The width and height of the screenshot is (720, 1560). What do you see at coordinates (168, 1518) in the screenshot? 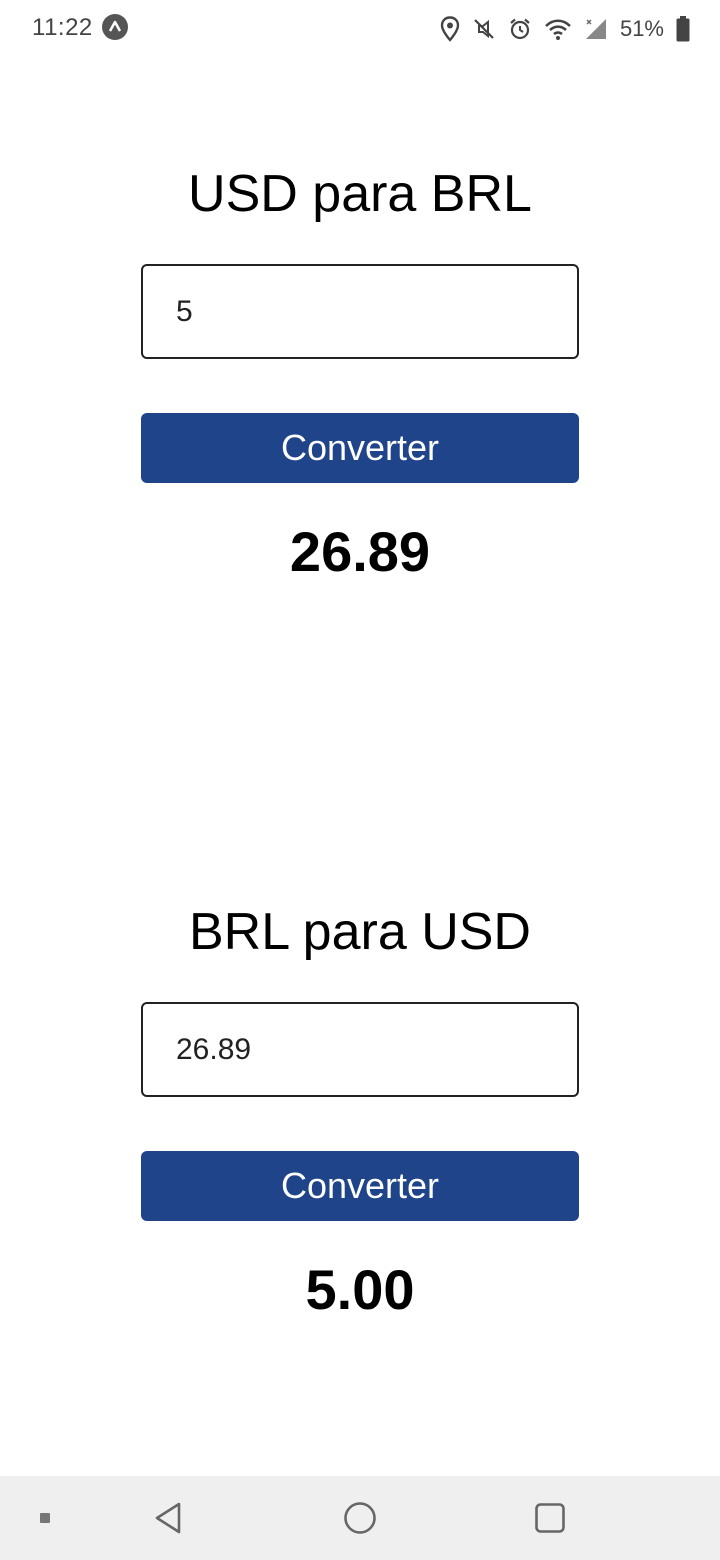
I see `back-icon` at bounding box center [168, 1518].